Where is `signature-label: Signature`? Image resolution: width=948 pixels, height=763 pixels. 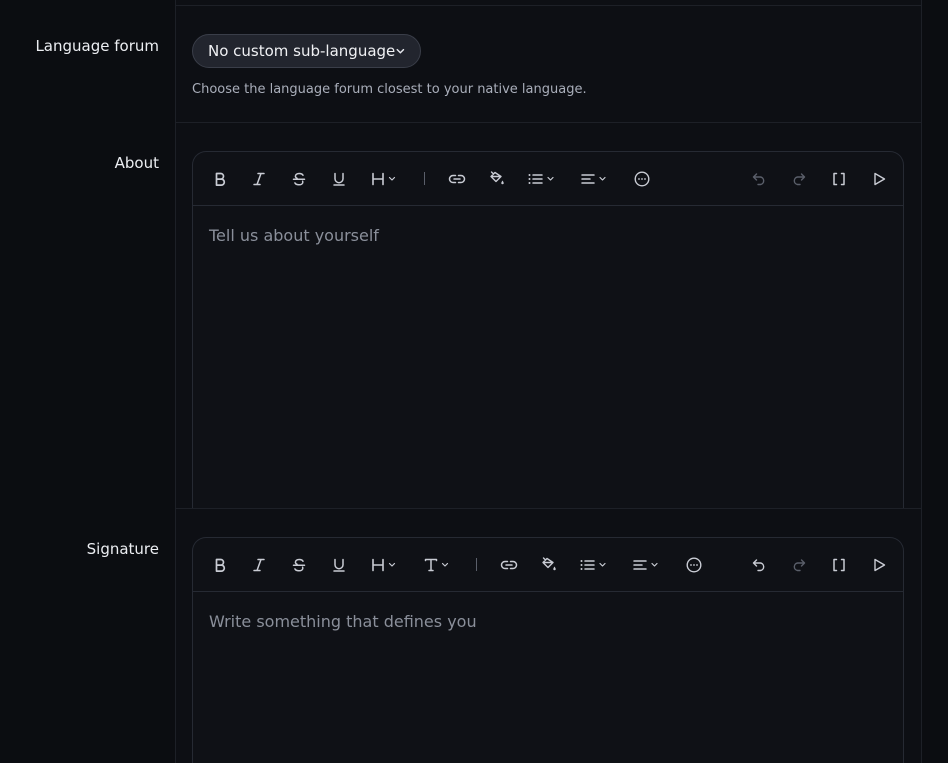
signature-label: Signature is located at coordinates (122, 549).